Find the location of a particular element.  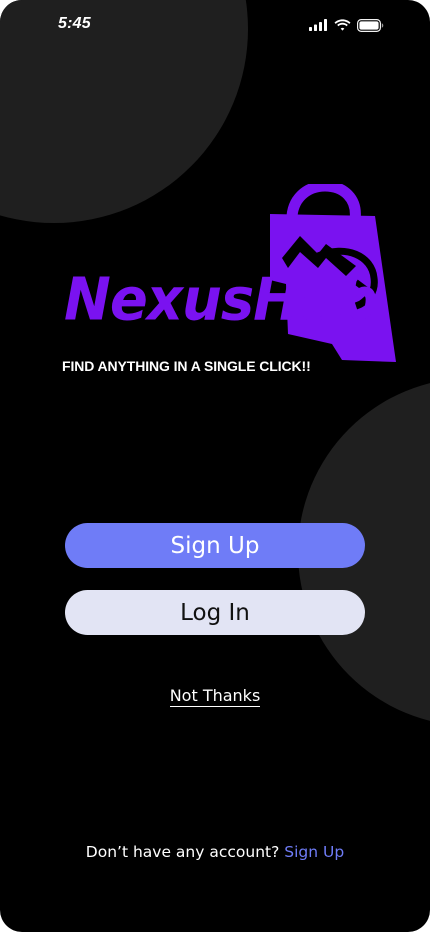

footer-prompt-text: Don’t have any account? is located at coordinates (182, 852).